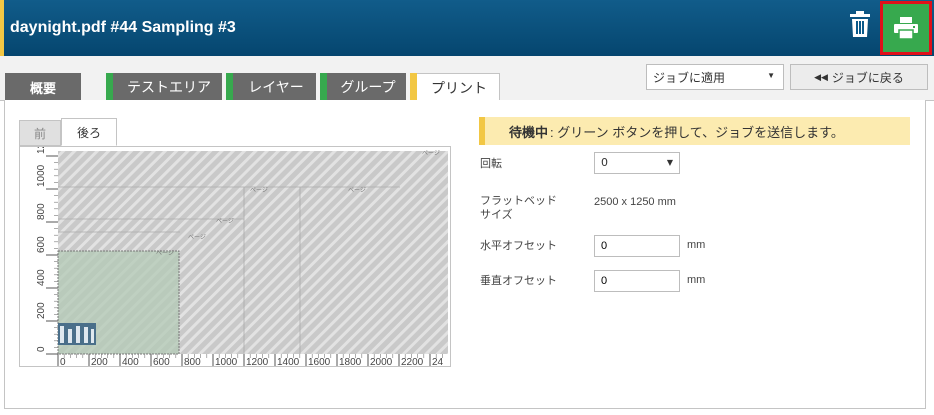  Describe the element at coordinates (350, 361) in the screenshot. I see `ruler-x-label: 1800` at that location.